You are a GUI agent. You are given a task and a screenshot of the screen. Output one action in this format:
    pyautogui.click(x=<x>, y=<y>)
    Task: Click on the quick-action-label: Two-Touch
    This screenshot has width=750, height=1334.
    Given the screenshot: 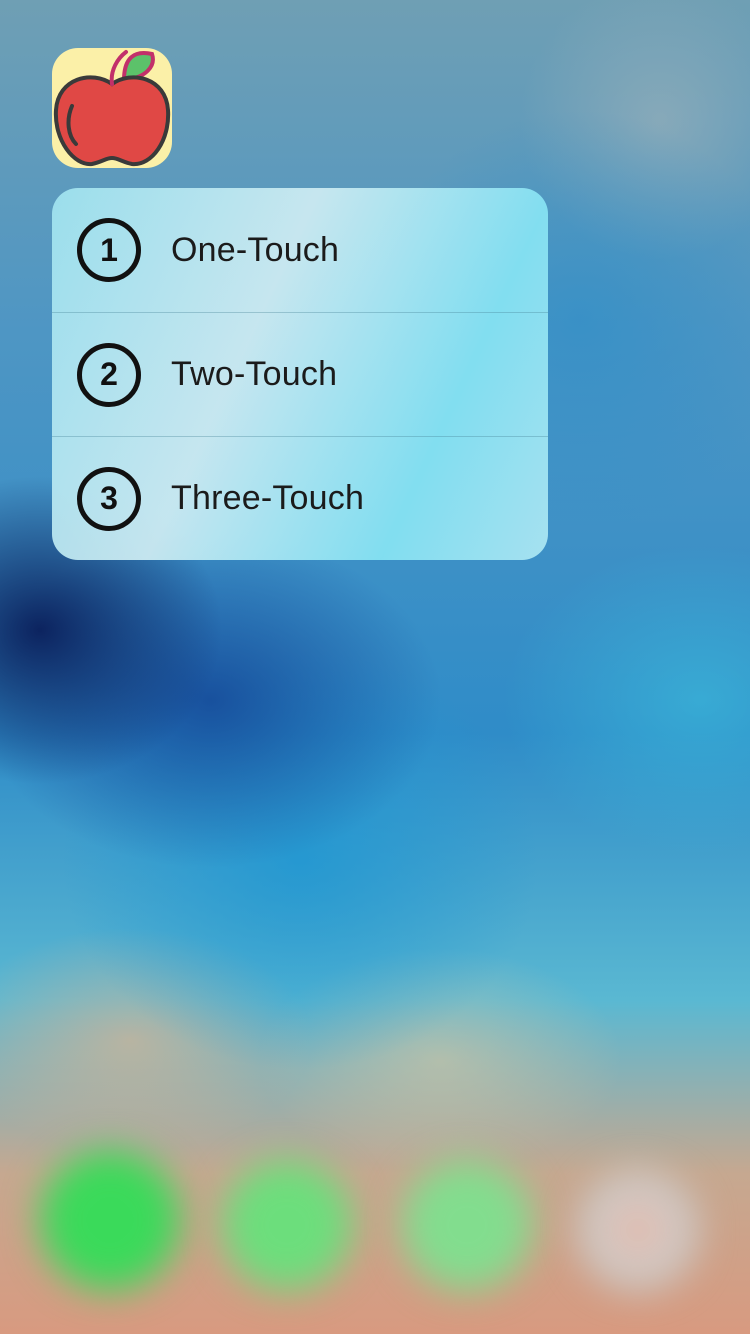 What is the action you would take?
    pyautogui.click(x=254, y=374)
    